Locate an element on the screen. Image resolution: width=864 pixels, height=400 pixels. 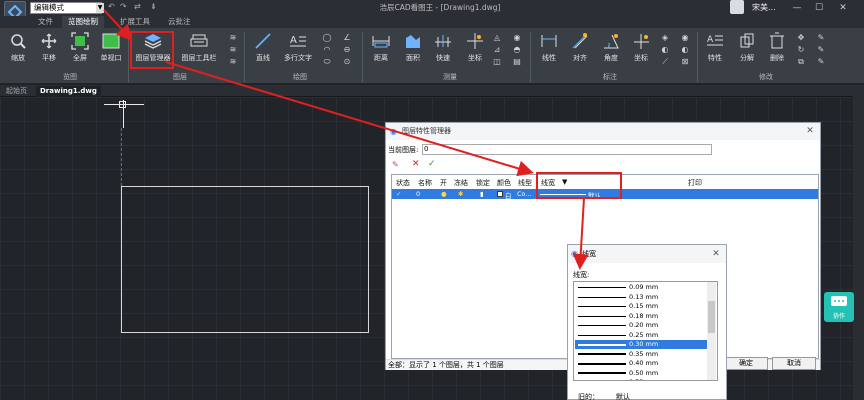
arc-icon: ◠ is located at coordinates (327, 49).